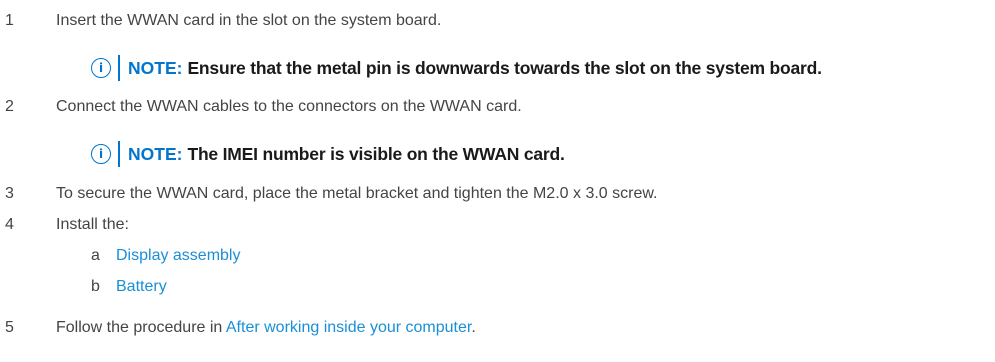 This screenshot has height=362, width=995. What do you see at coordinates (348, 327) in the screenshot?
I see `after-working-inside-computer-link: After working inside your computer` at bounding box center [348, 327].